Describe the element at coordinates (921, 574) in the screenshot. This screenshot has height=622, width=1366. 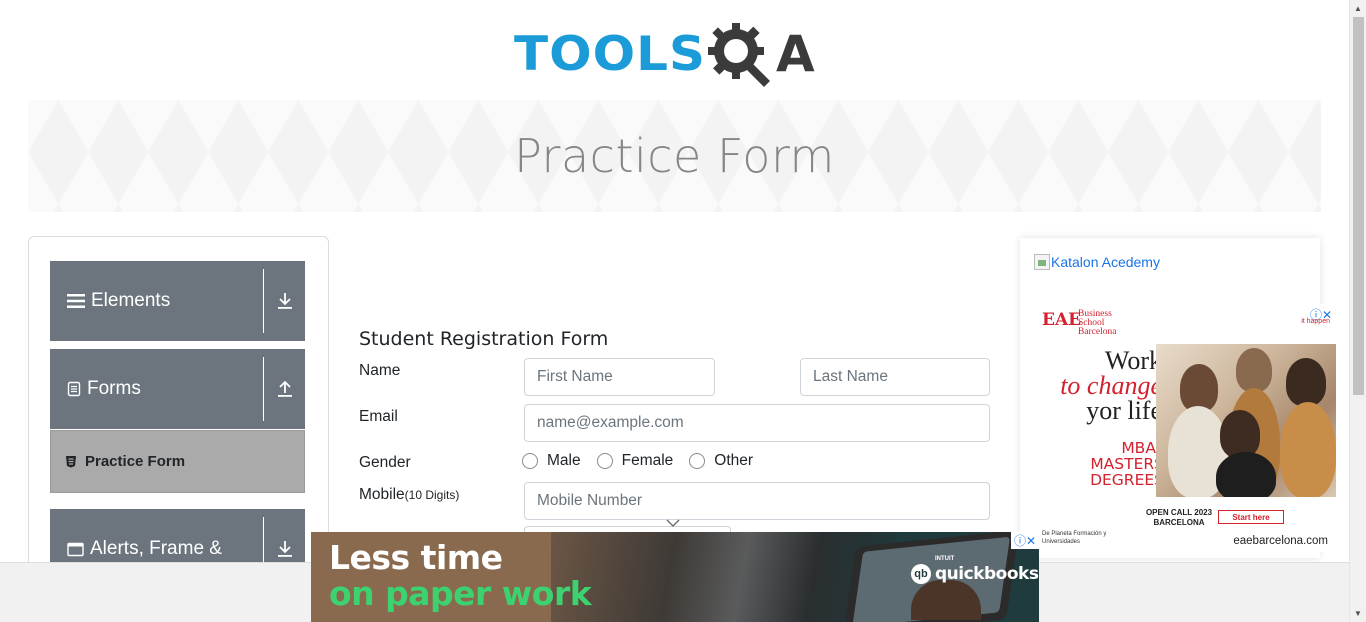
I see `quickbooks-mark-icon: qb` at that location.